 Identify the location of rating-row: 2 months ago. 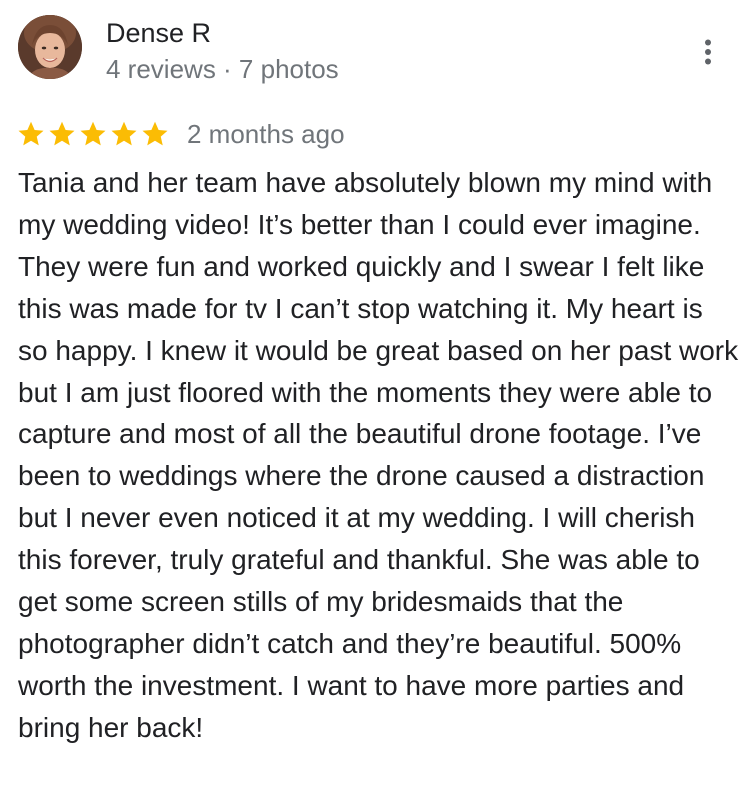
(180, 134).